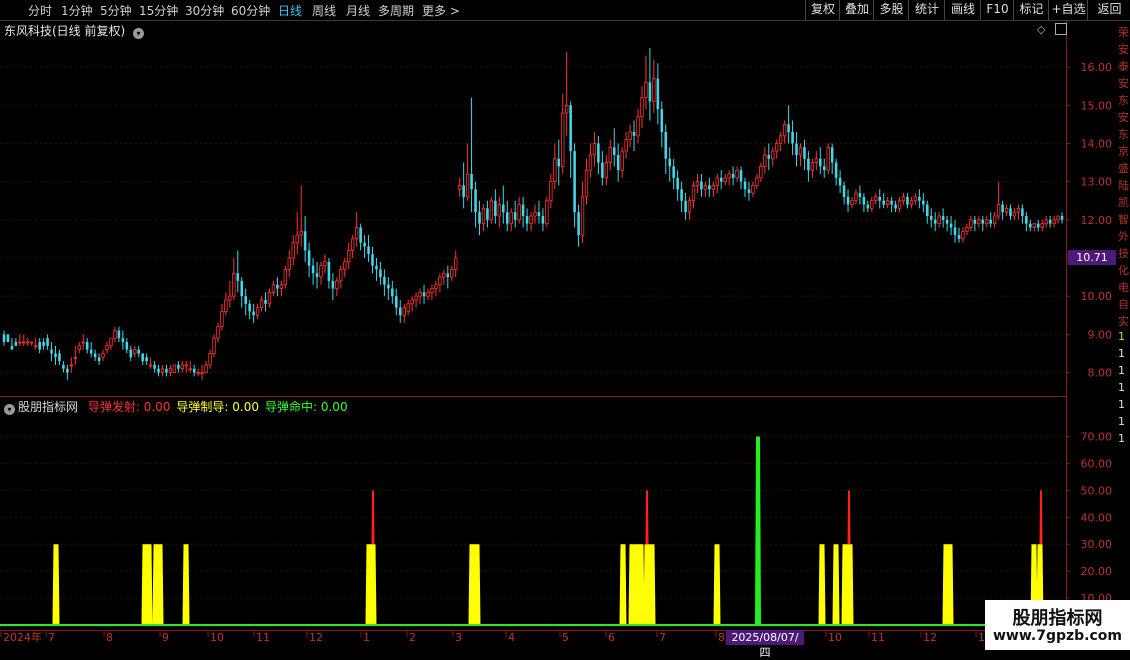  I want to click on period-tab-9: 多周期, so click(396, 10).